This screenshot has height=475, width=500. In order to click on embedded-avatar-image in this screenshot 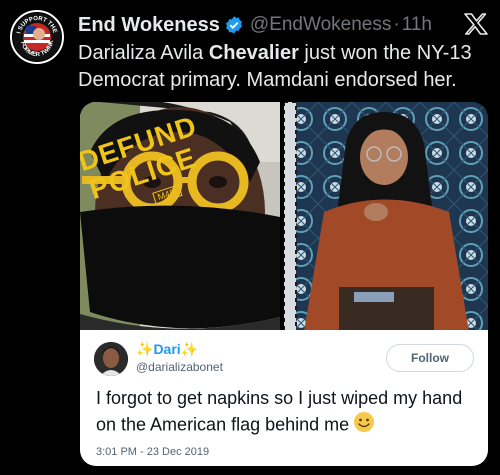, I will do `click(111, 359)`.